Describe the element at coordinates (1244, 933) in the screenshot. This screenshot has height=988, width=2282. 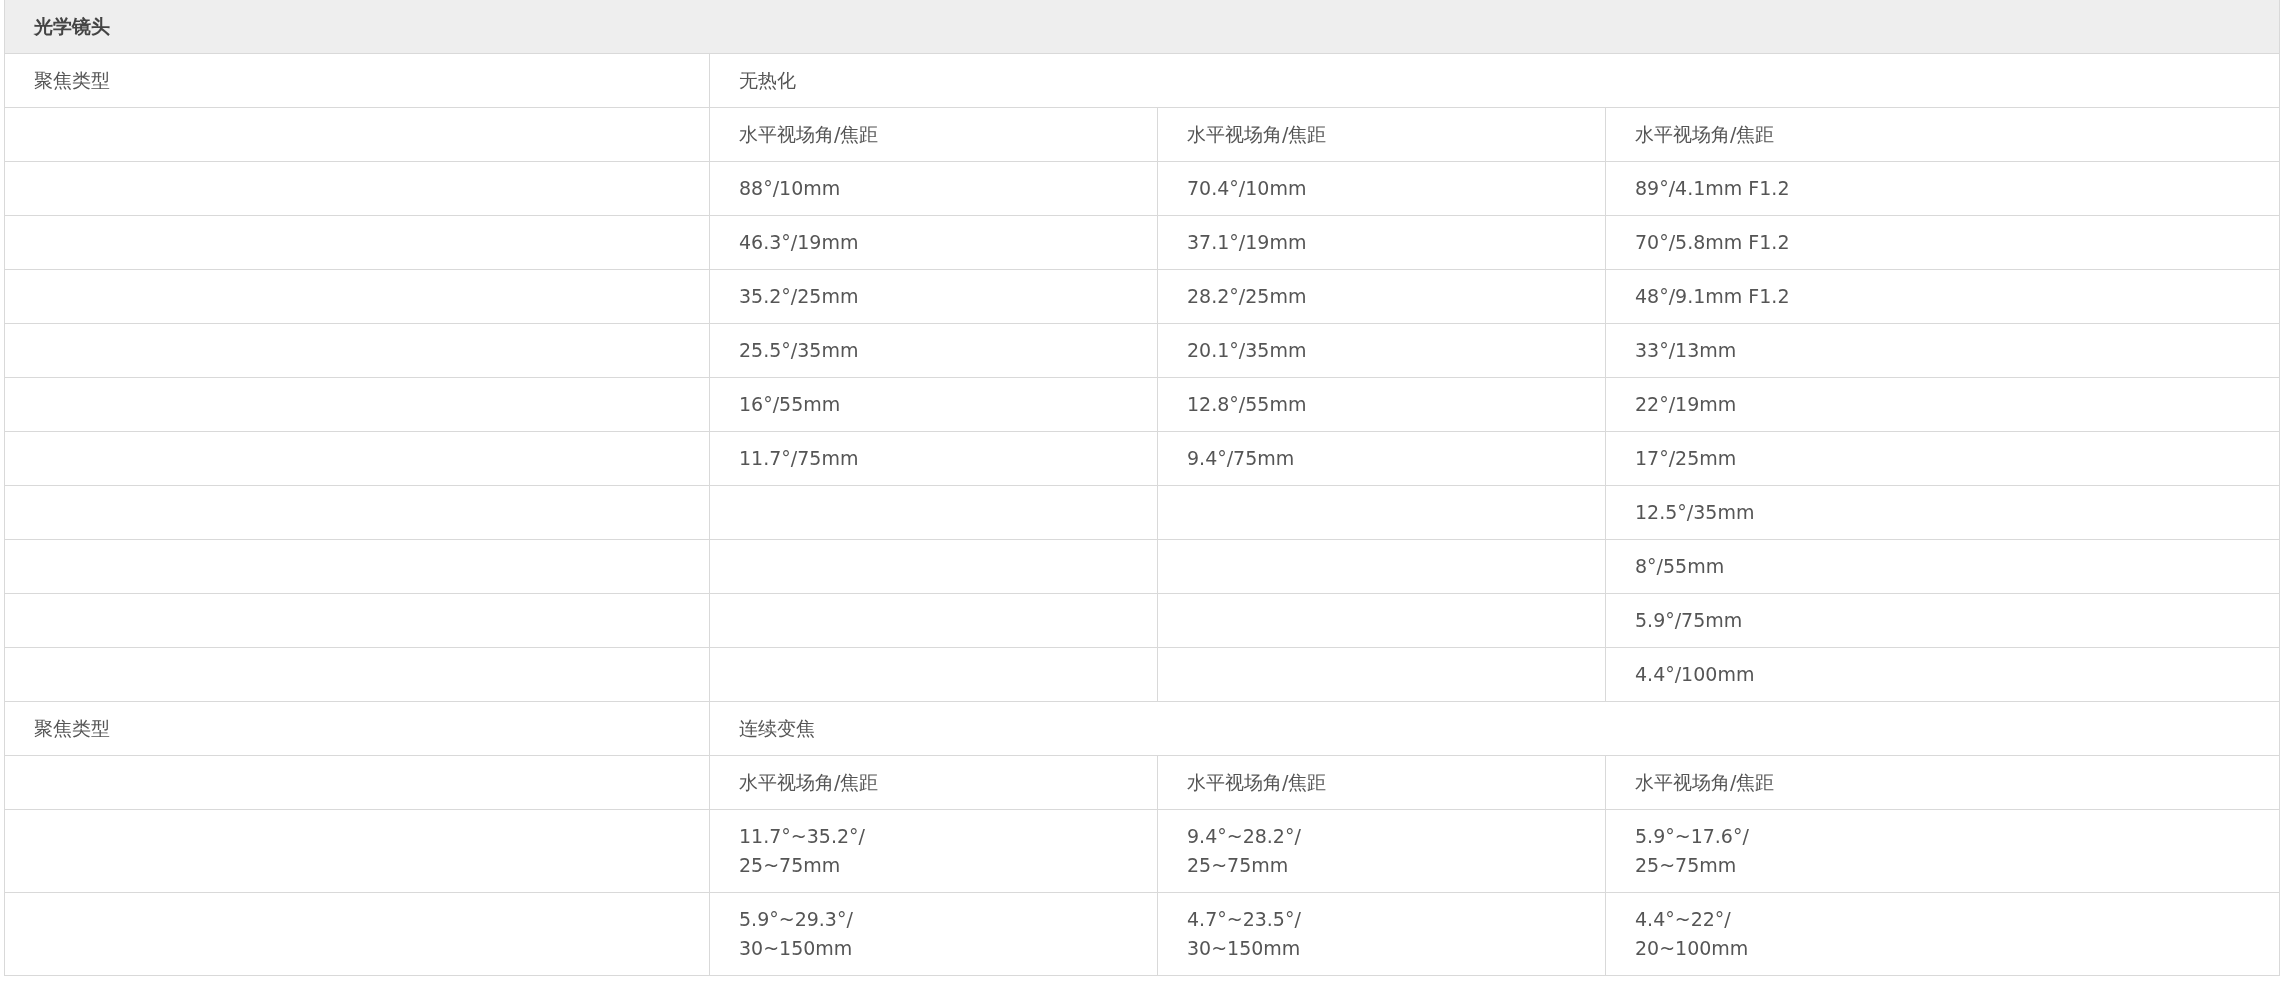
I see `table-cell-text: 4.7°~23.5°/ 30~150mm` at that location.